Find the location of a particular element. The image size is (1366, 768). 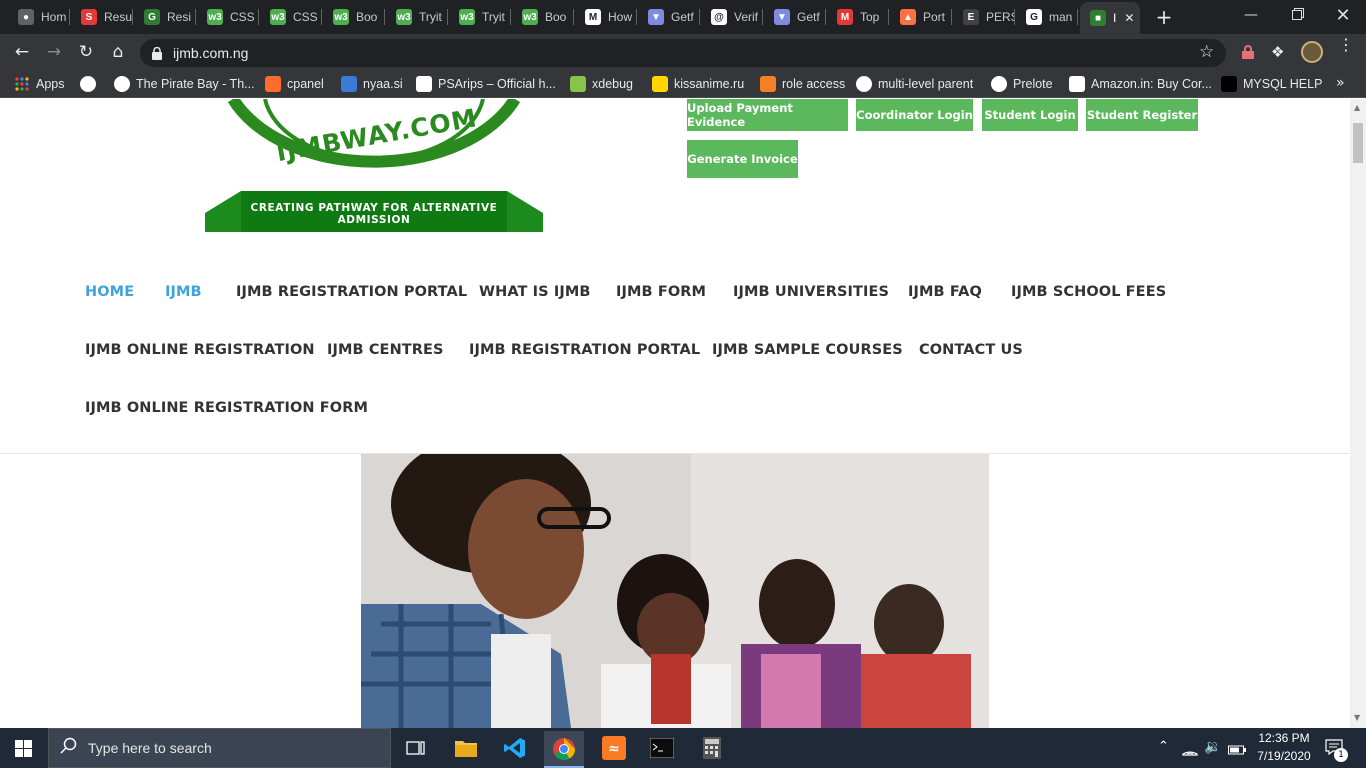

minimize-button: — is located at coordinates (1251, 15).